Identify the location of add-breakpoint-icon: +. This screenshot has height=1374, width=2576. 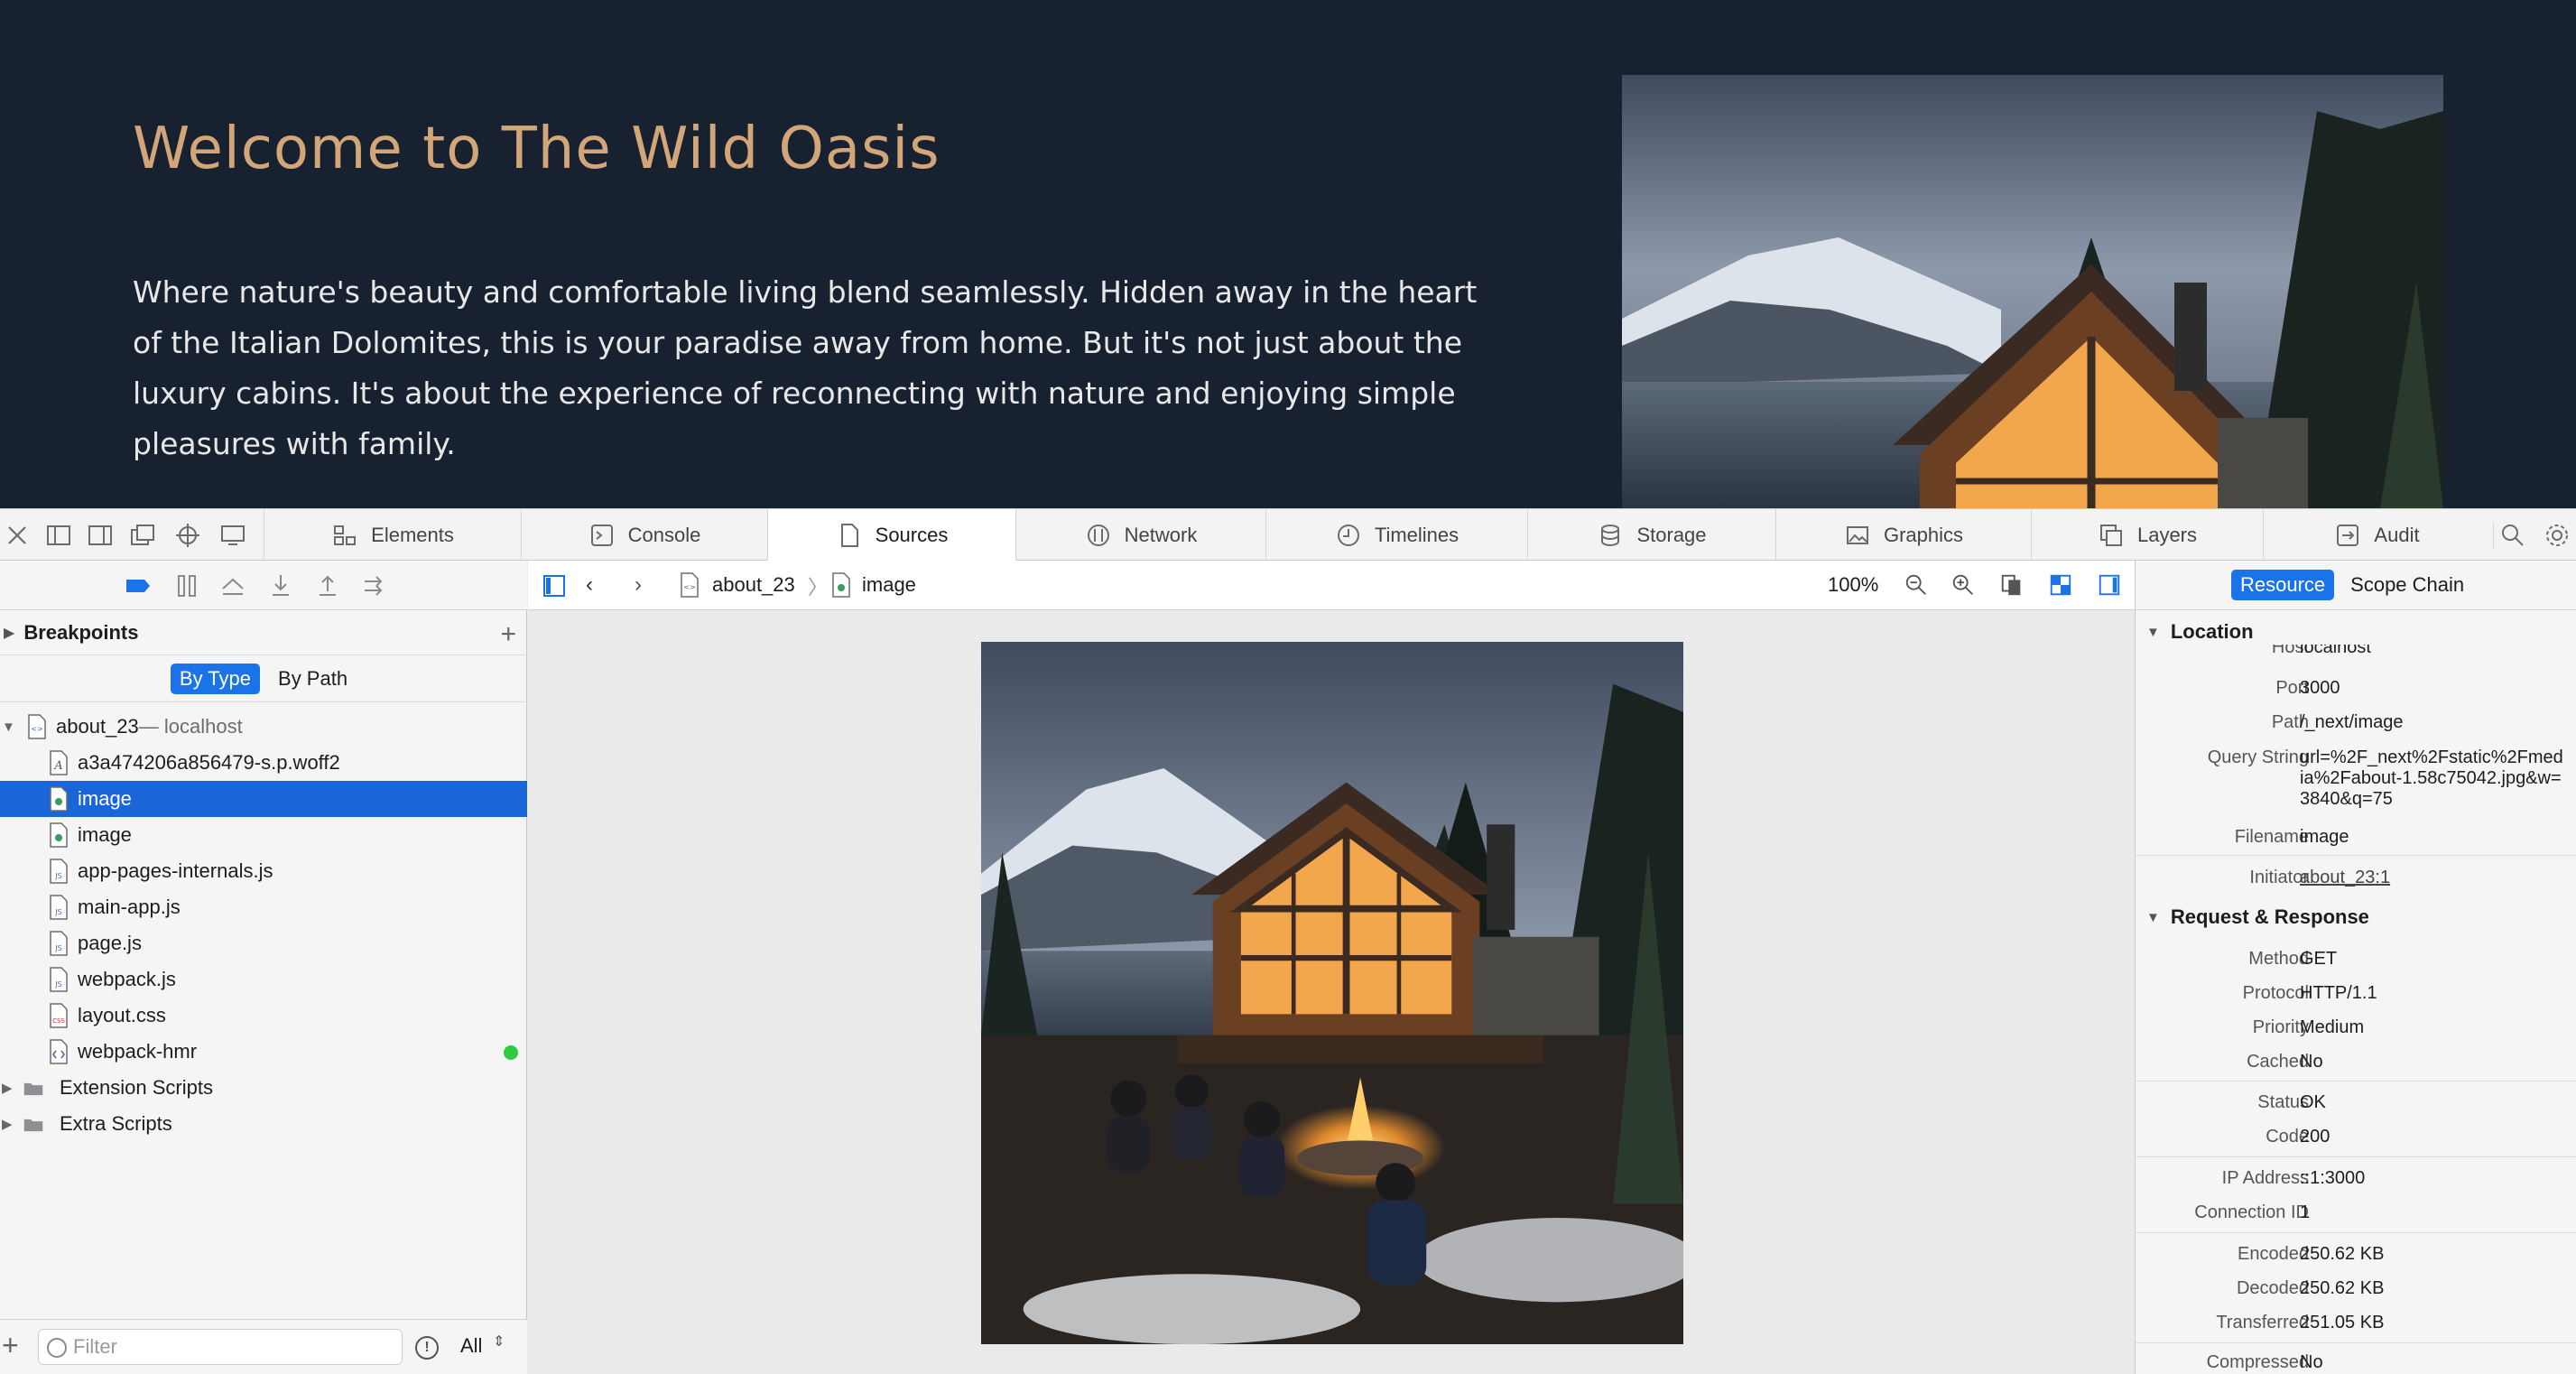
(508, 635).